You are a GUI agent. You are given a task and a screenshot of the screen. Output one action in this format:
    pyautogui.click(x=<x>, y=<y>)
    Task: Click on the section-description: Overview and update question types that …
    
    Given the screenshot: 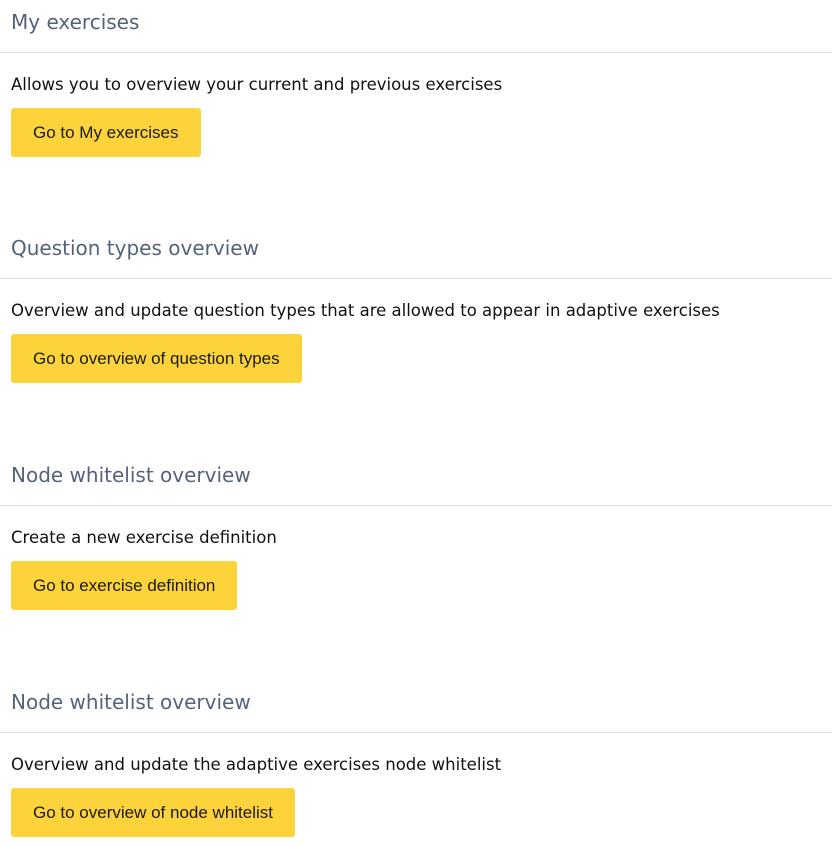 What is the action you would take?
    pyautogui.click(x=365, y=310)
    